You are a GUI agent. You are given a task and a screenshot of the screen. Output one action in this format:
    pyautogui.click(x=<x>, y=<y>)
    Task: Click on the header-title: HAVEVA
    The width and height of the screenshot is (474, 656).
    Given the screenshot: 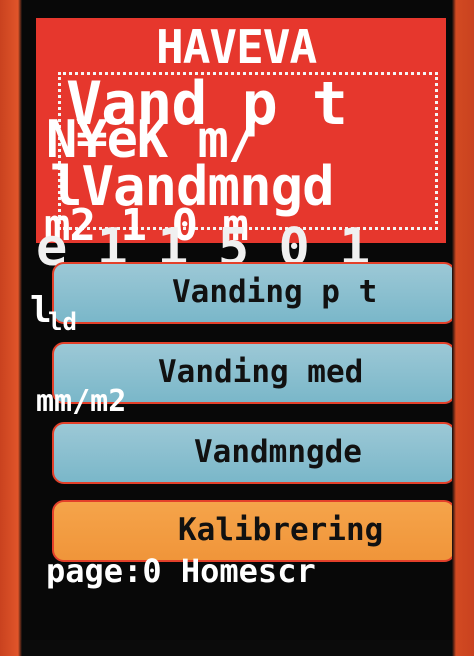 What is the action you would take?
    pyautogui.click(x=236, y=47)
    